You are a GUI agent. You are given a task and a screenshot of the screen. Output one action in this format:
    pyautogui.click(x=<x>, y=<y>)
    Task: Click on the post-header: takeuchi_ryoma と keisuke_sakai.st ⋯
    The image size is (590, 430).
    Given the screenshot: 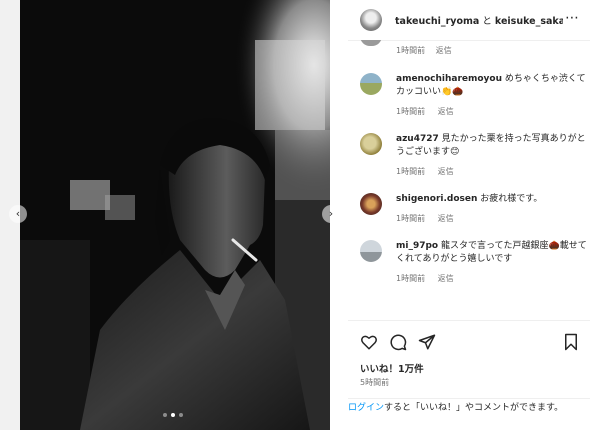 What is the action you would take?
    pyautogui.click(x=469, y=20)
    